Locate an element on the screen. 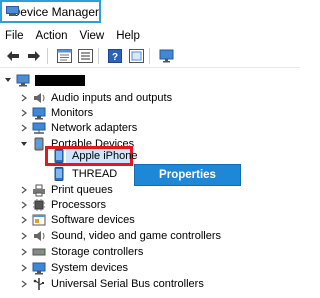 The height and width of the screenshot is (298, 320). menu-help: Help is located at coordinates (128, 36).